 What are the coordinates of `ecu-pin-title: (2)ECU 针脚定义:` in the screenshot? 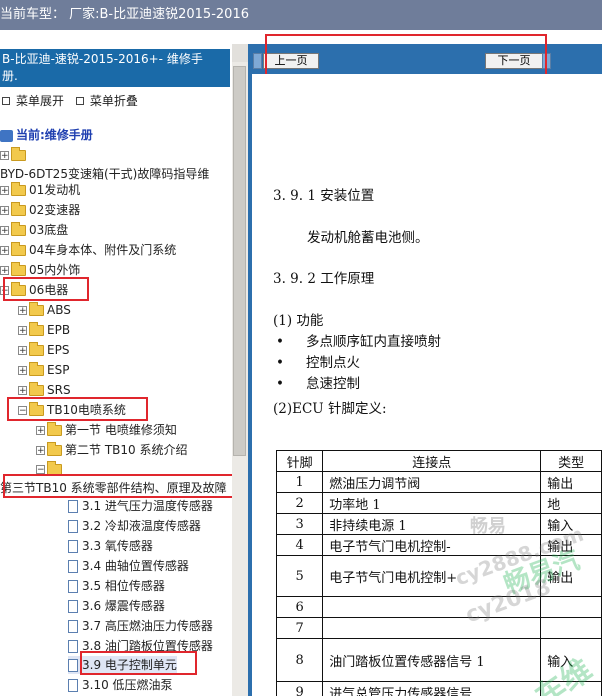 It's located at (330, 409).